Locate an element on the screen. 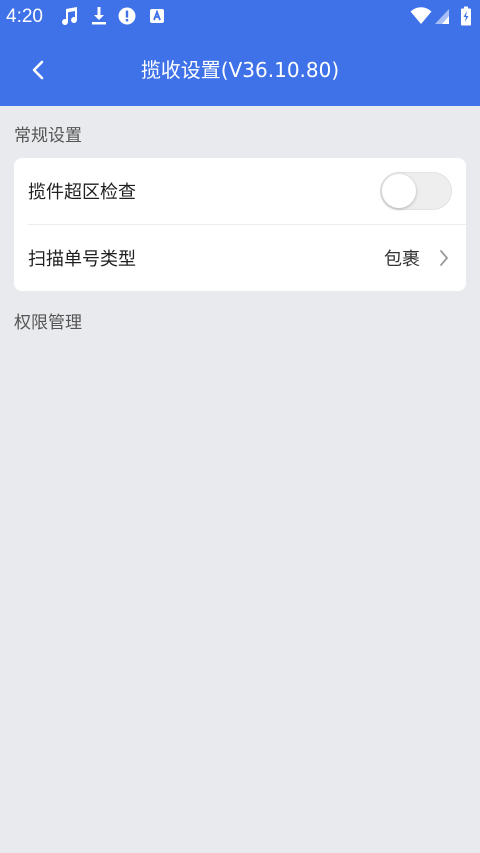 The image size is (480, 853). row-label: 扫描单号类型 is located at coordinates (82, 259).